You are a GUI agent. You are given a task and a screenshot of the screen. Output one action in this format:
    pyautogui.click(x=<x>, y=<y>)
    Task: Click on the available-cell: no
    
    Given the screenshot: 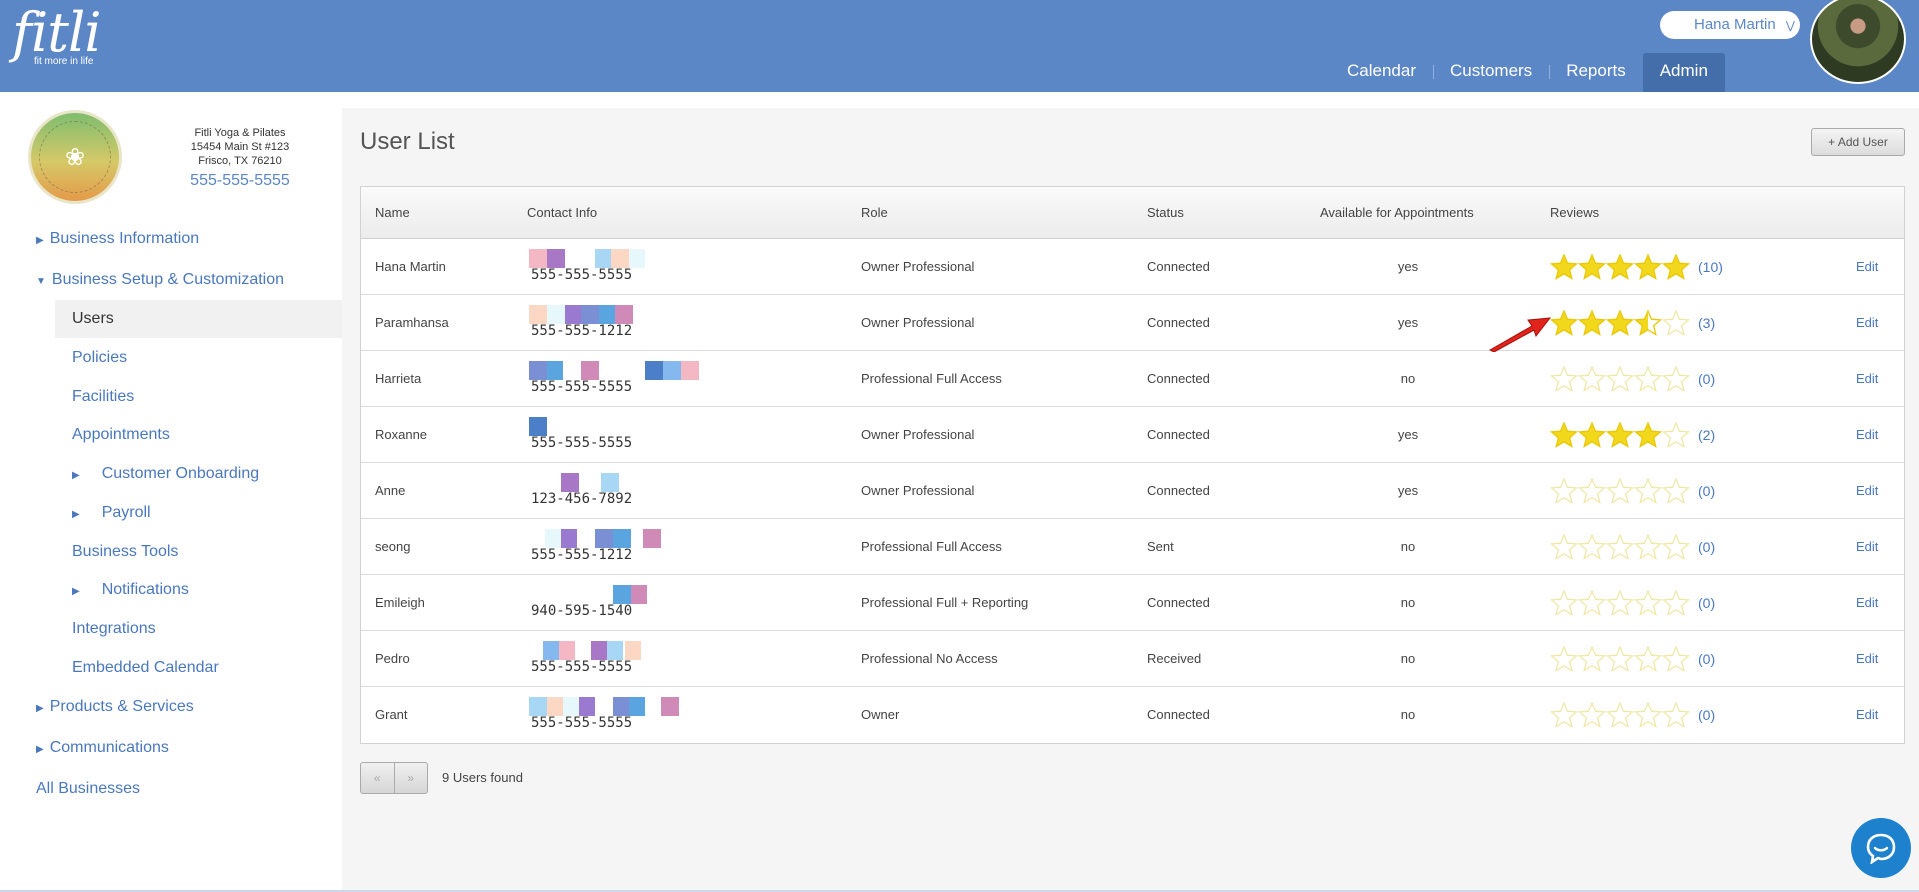 What is the action you would take?
    pyautogui.click(x=1408, y=602)
    